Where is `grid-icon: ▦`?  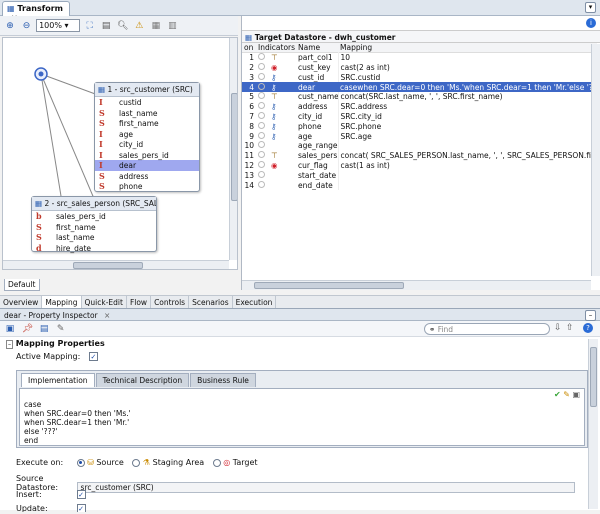
grid-icon: ▦ is located at coordinates (156, 26).